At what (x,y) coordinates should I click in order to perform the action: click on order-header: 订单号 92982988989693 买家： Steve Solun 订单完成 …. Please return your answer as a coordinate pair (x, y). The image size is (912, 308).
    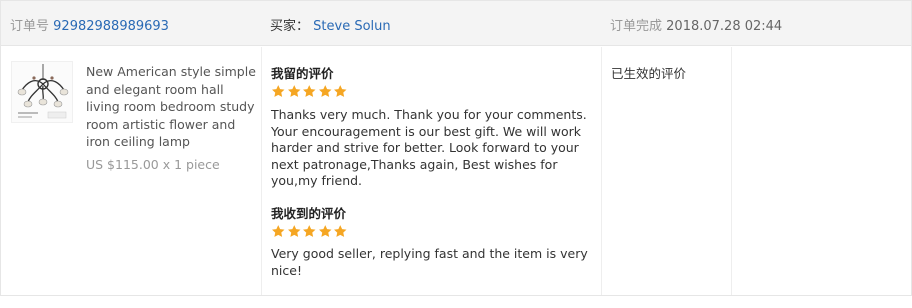
    Looking at the image, I should click on (456, 23).